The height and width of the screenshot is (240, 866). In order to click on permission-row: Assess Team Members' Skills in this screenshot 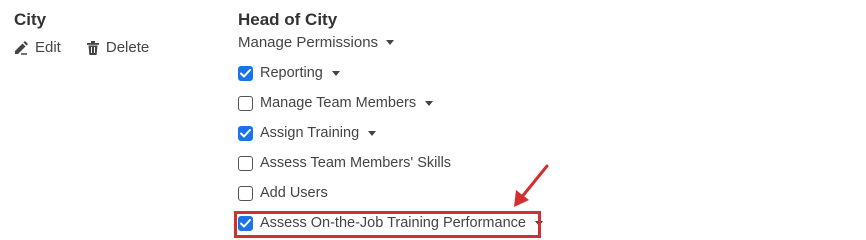, I will do `click(344, 163)`.